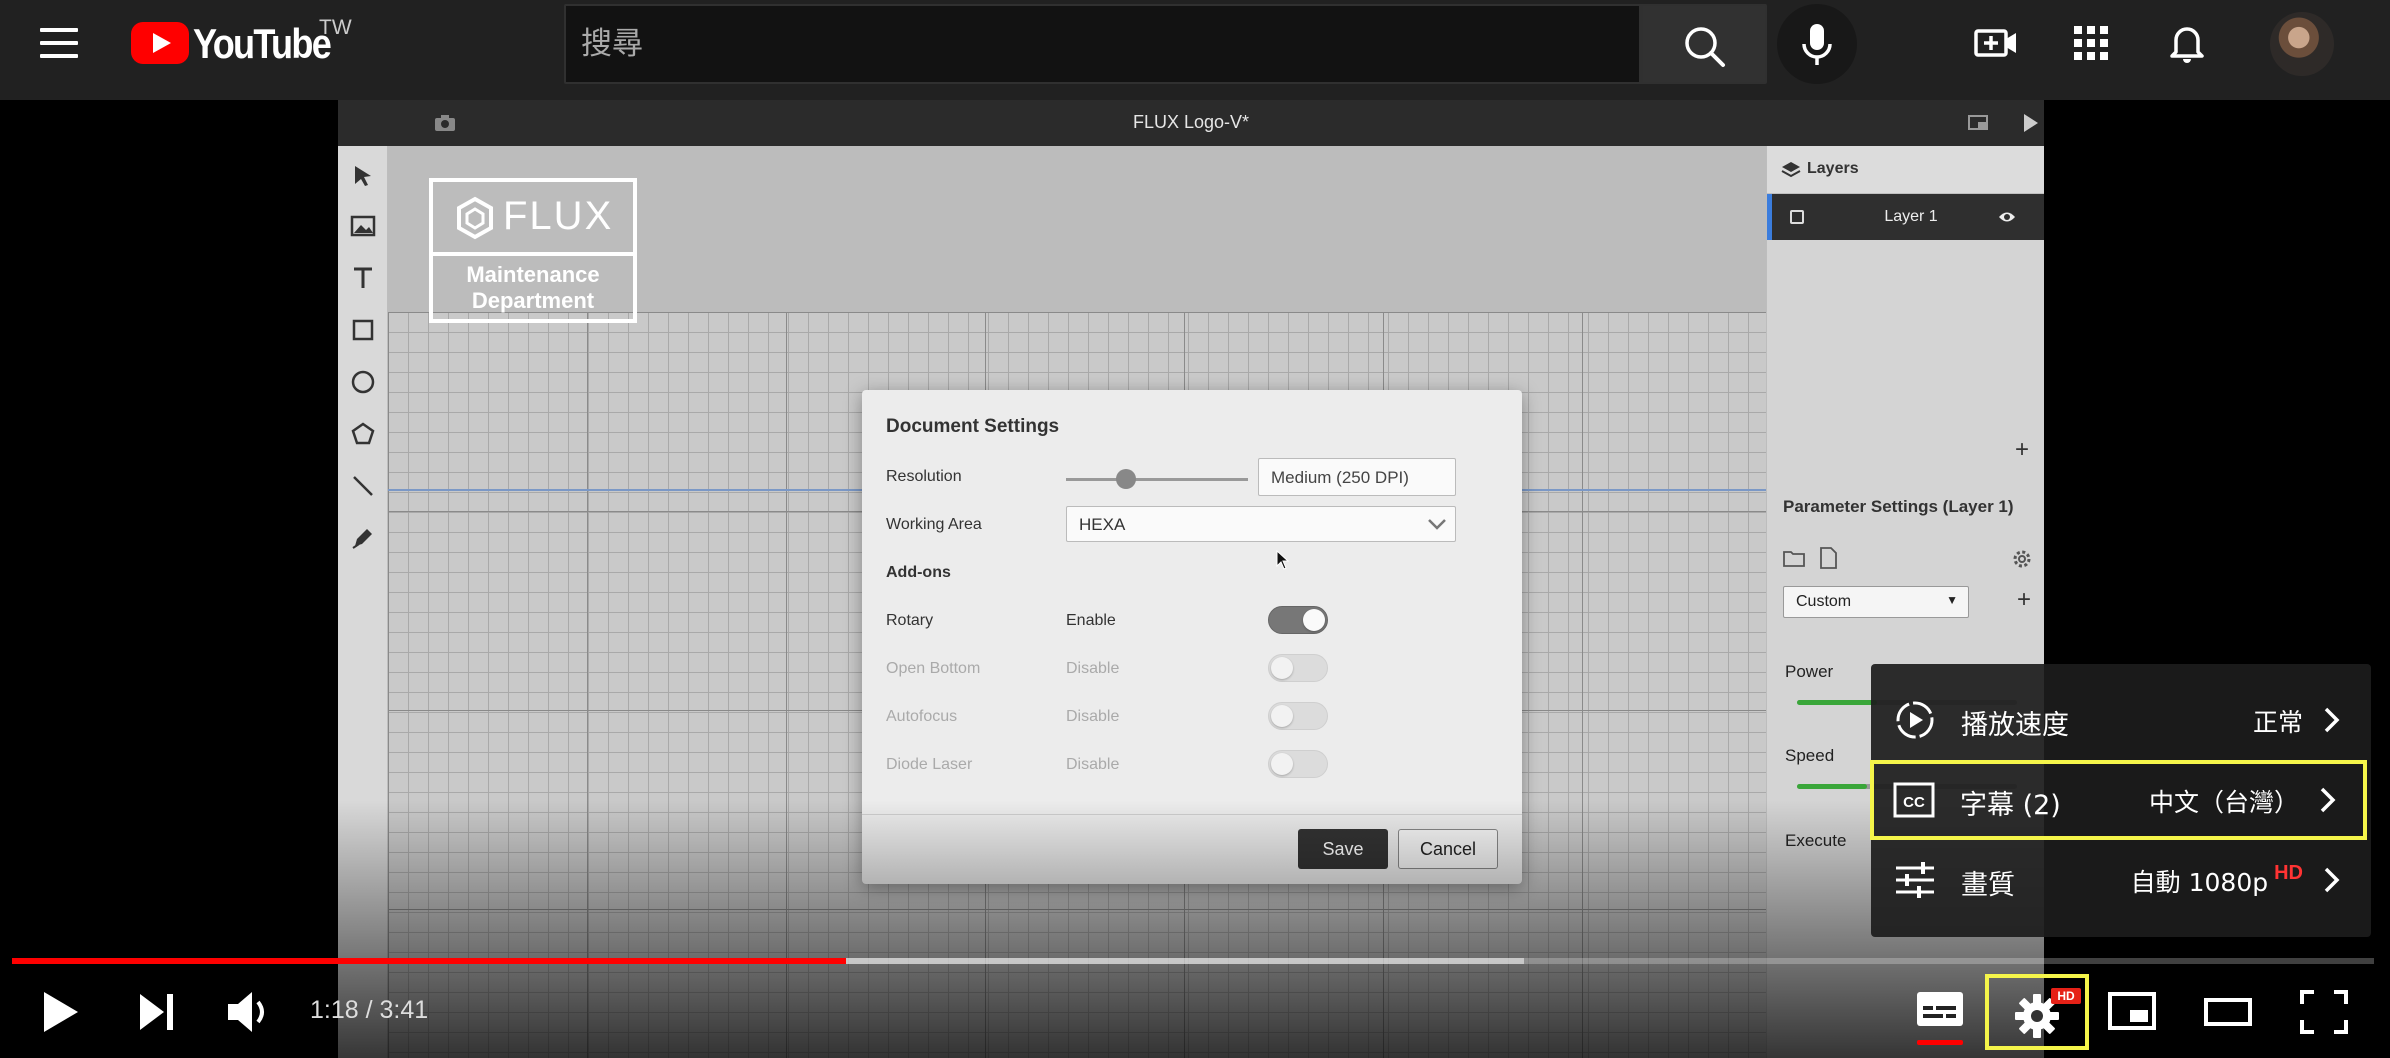 The width and height of the screenshot is (2390, 1058). What do you see at coordinates (1876, 602) in the screenshot?
I see `preset-select: Custom ▼` at bounding box center [1876, 602].